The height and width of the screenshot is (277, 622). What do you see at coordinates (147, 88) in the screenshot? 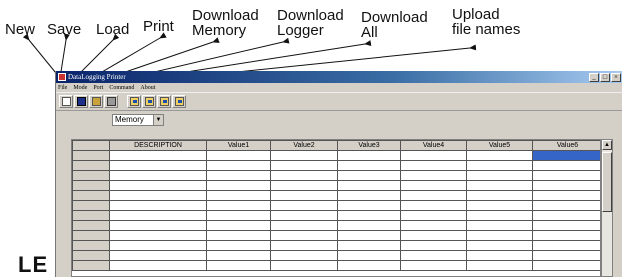
I see `menu-about: About` at bounding box center [147, 88].